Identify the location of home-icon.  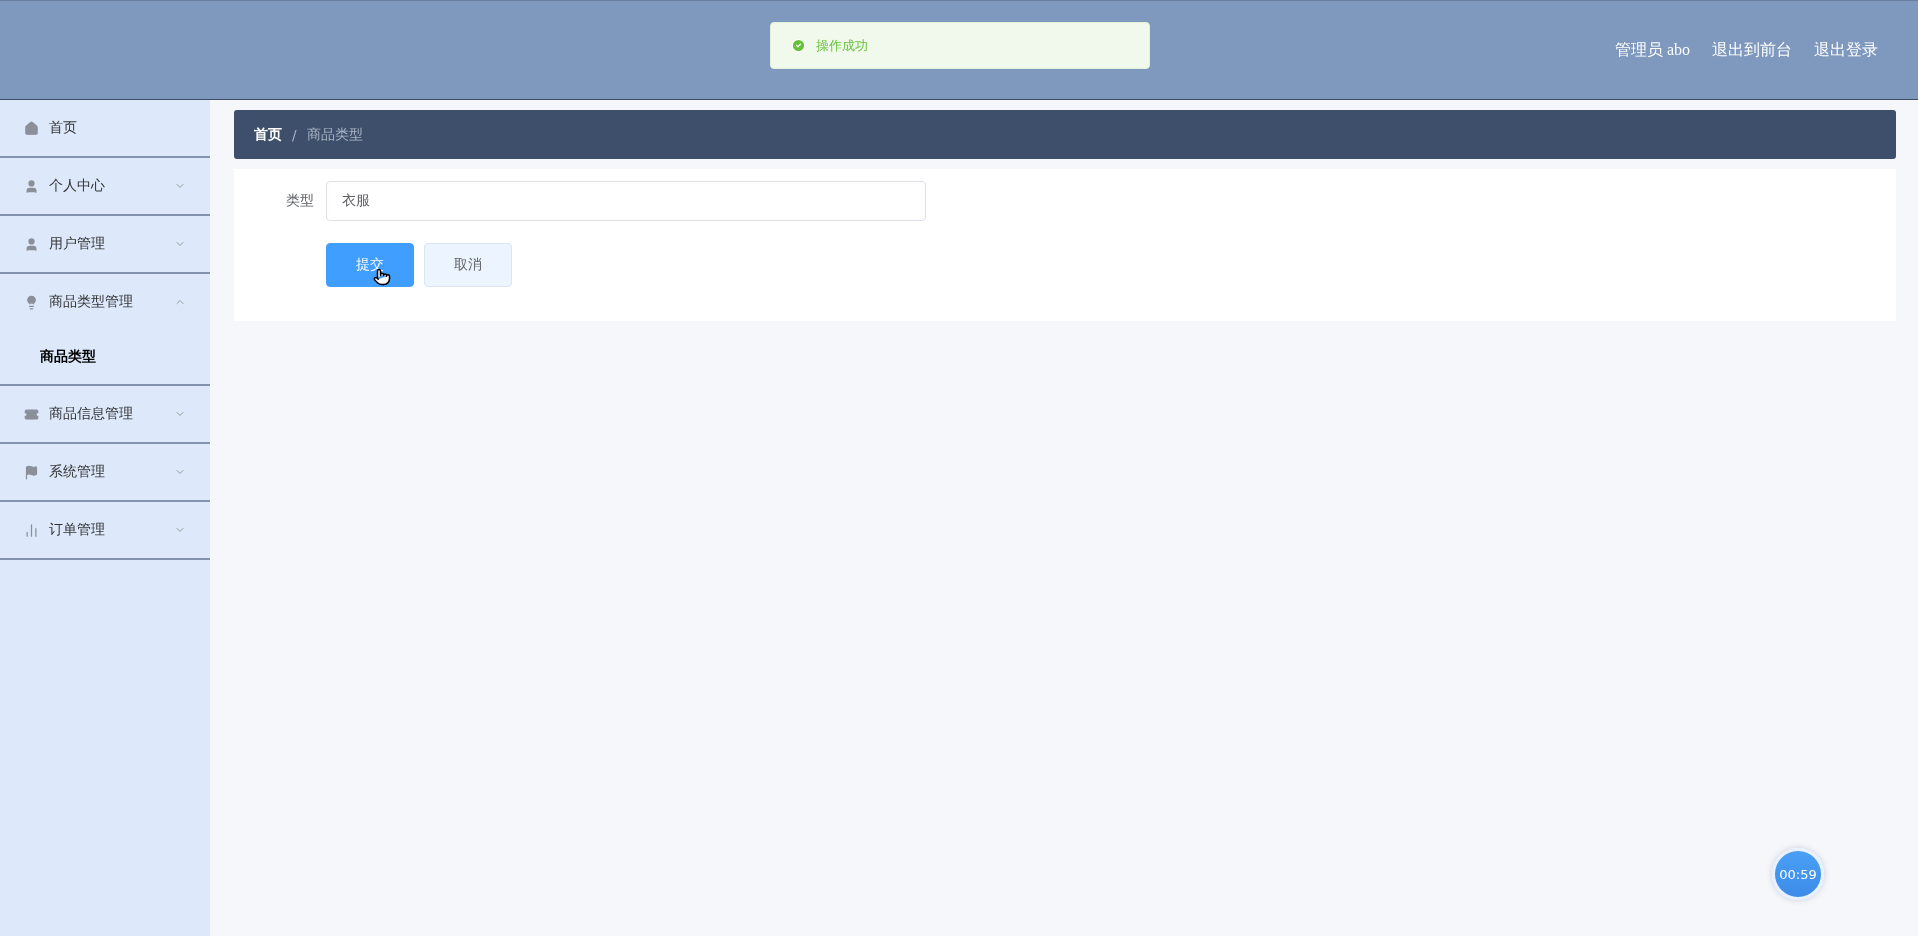
(31, 128).